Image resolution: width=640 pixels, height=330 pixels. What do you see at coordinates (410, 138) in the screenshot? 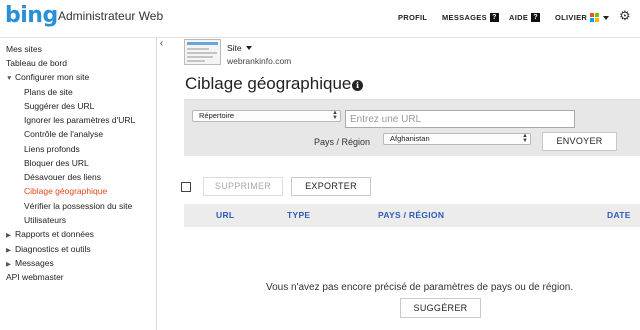
I see `country-select-value: Afghanistan` at bounding box center [410, 138].